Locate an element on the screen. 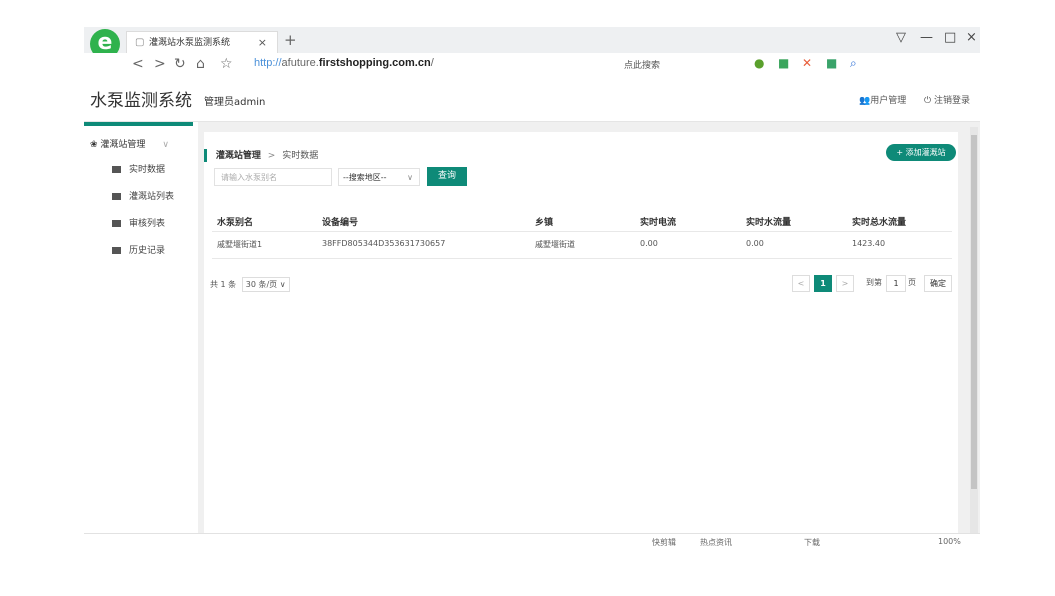  status-quick-clip: 快剪辑 is located at coordinates (664, 542).